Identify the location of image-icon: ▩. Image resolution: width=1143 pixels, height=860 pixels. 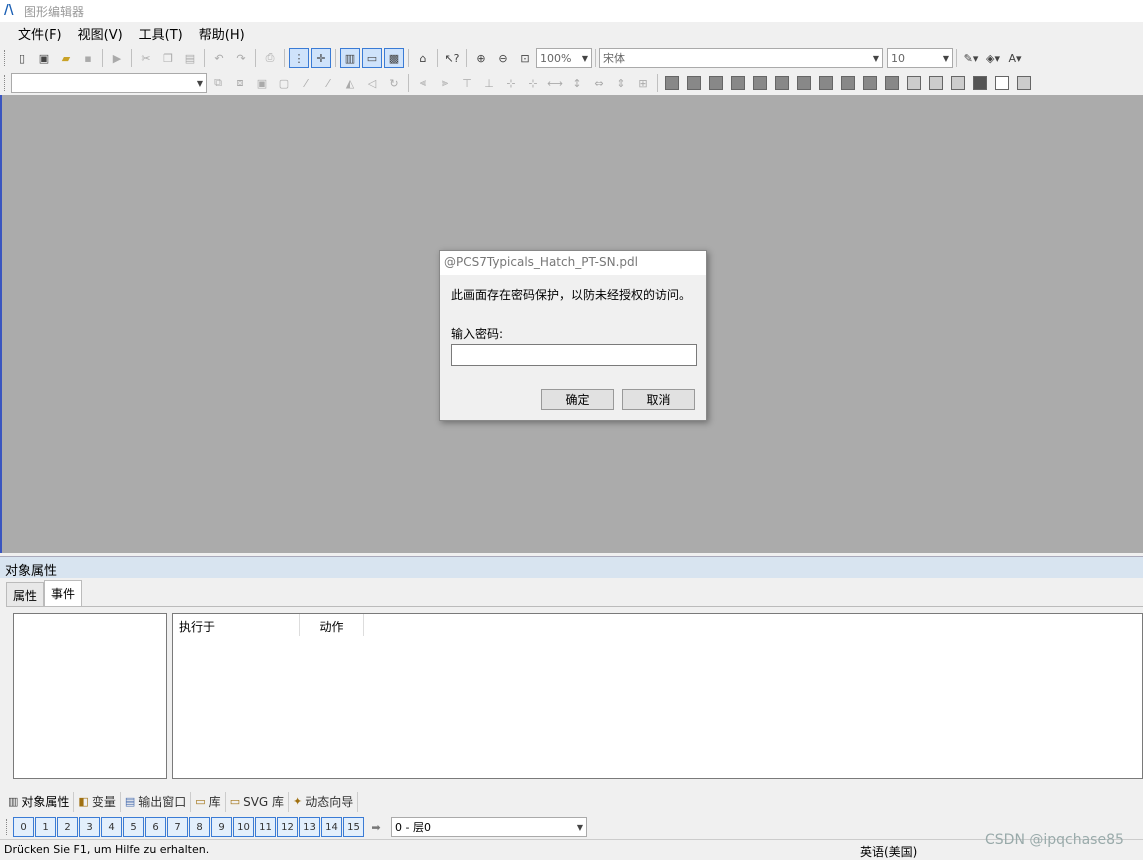
(394, 58).